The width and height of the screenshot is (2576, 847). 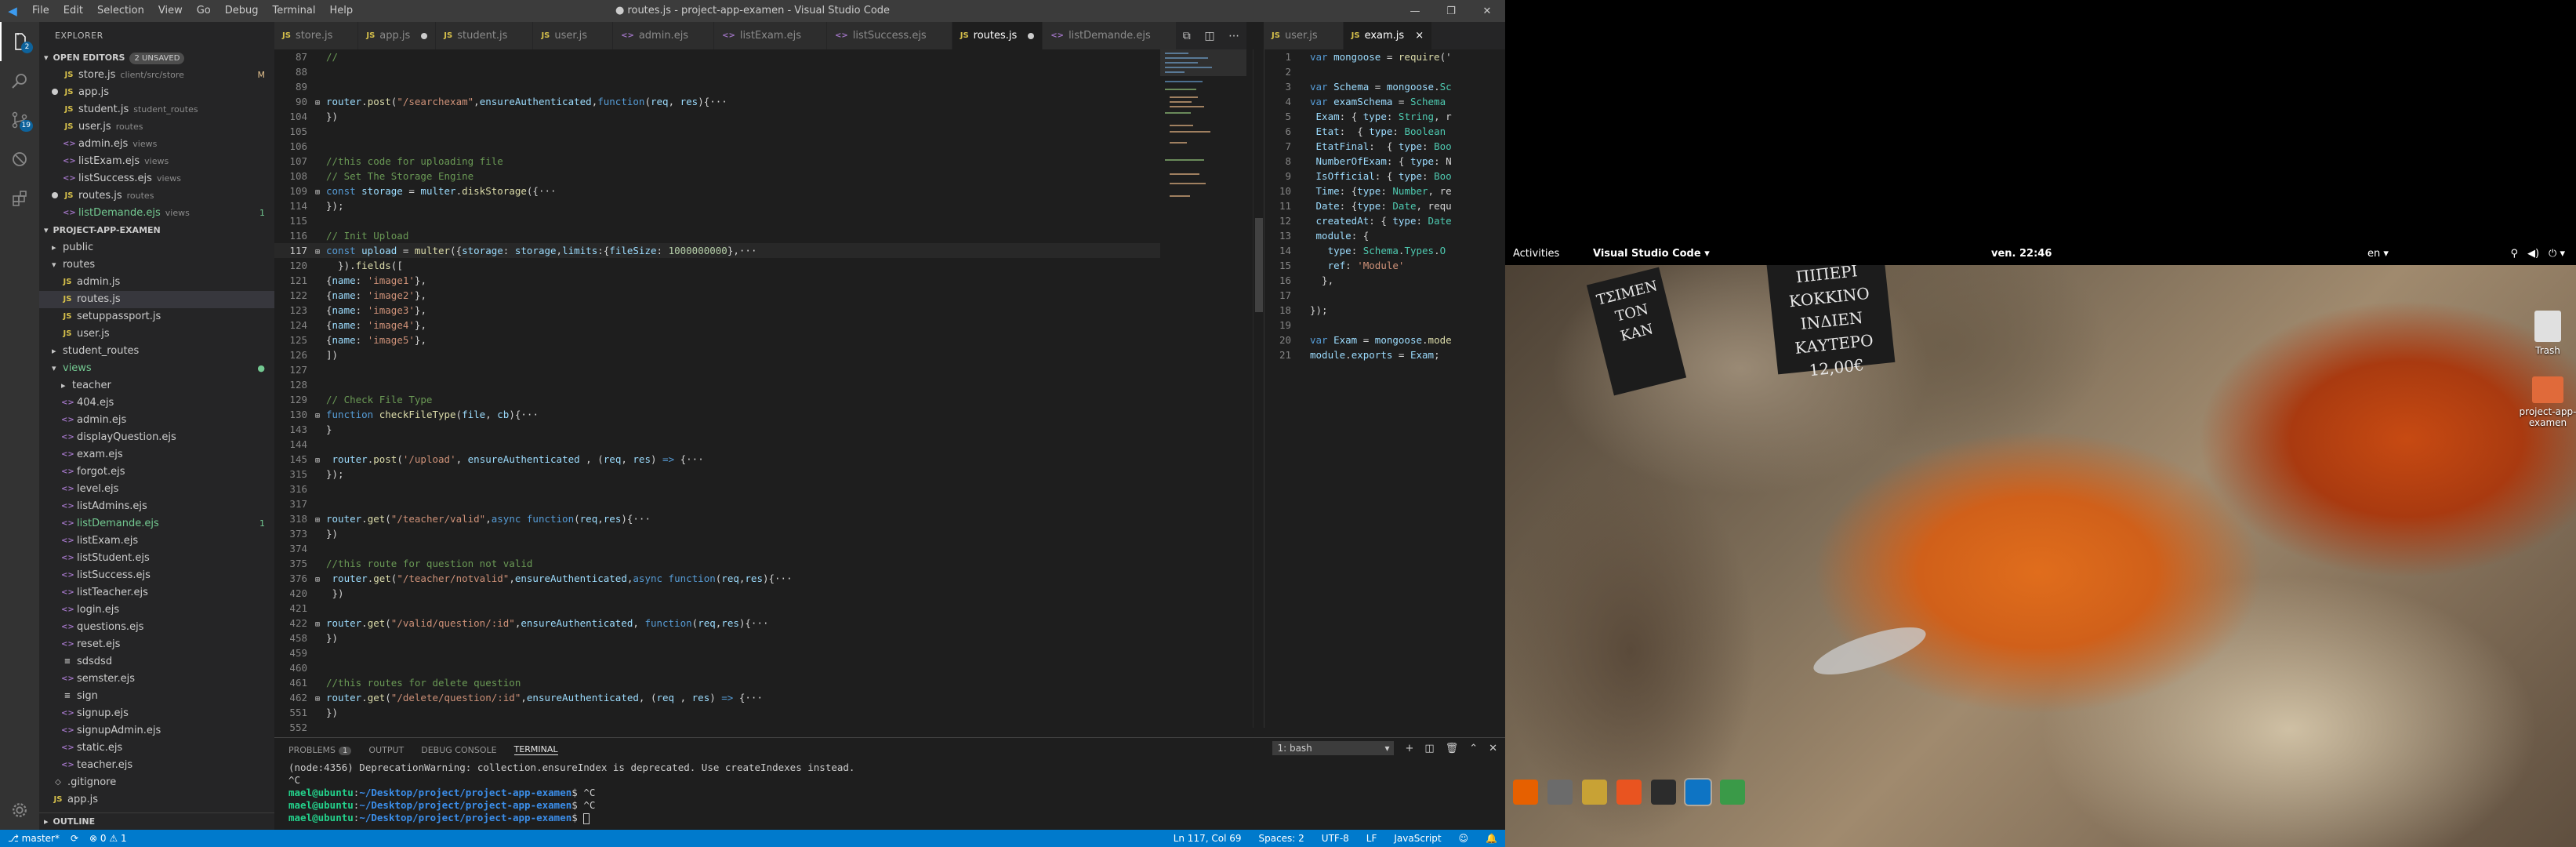 I want to click on maximize-panel-icon: ⌃, so click(x=1474, y=748).